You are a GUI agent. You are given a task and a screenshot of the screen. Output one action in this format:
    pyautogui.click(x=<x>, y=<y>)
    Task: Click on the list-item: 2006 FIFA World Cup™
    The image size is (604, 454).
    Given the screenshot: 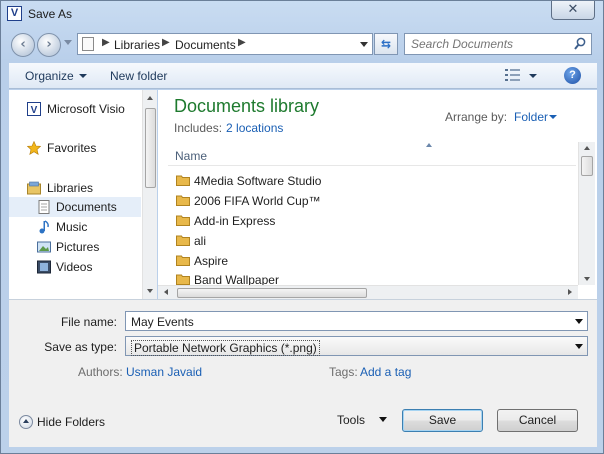 What is the action you would take?
    pyautogui.click(x=372, y=201)
    